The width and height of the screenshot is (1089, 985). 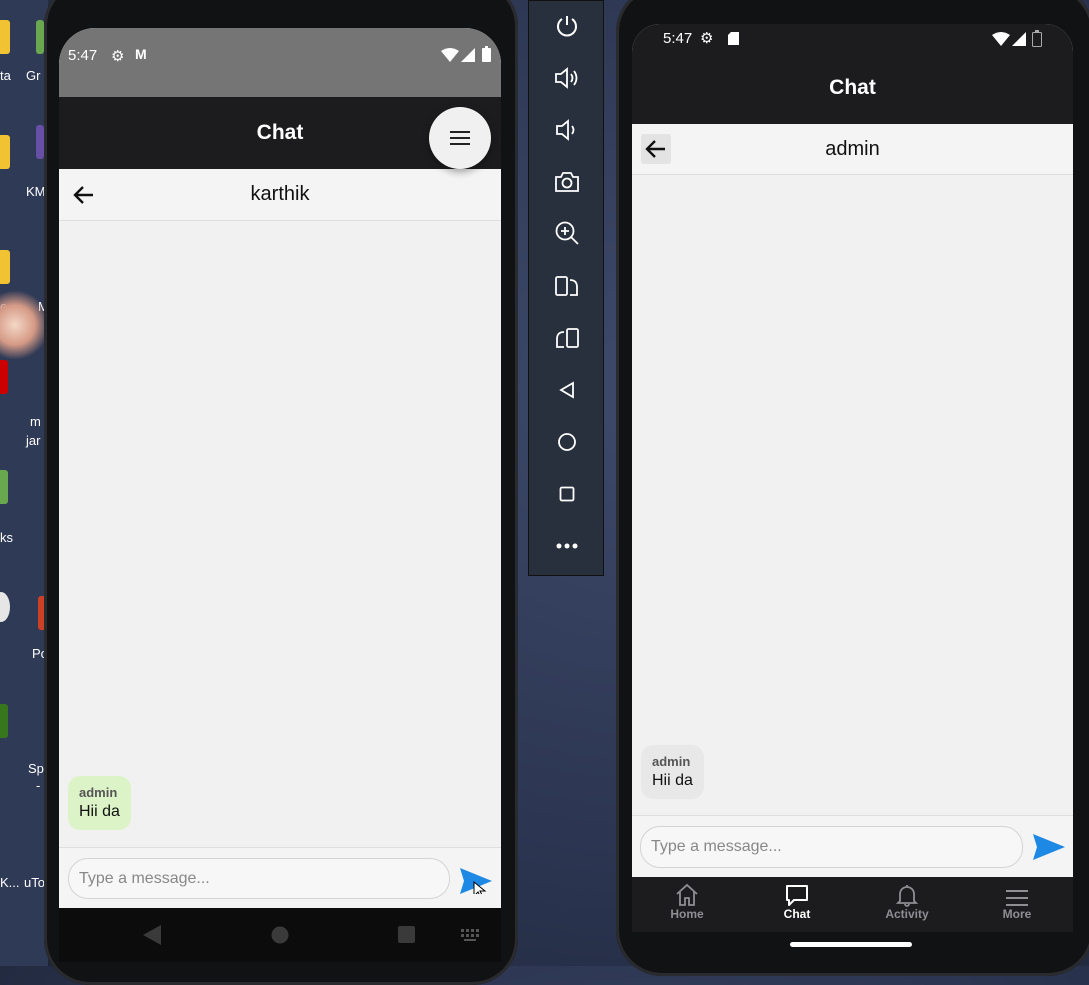 I want to click on nav-label: Activity, so click(x=907, y=914).